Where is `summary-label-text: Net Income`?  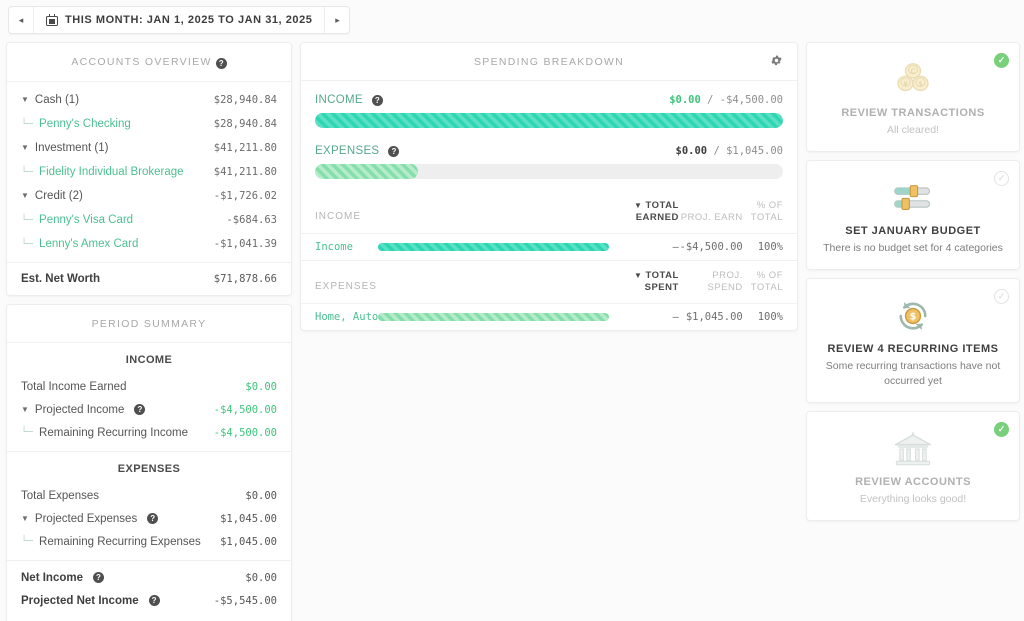 summary-label-text: Net Income is located at coordinates (52, 577).